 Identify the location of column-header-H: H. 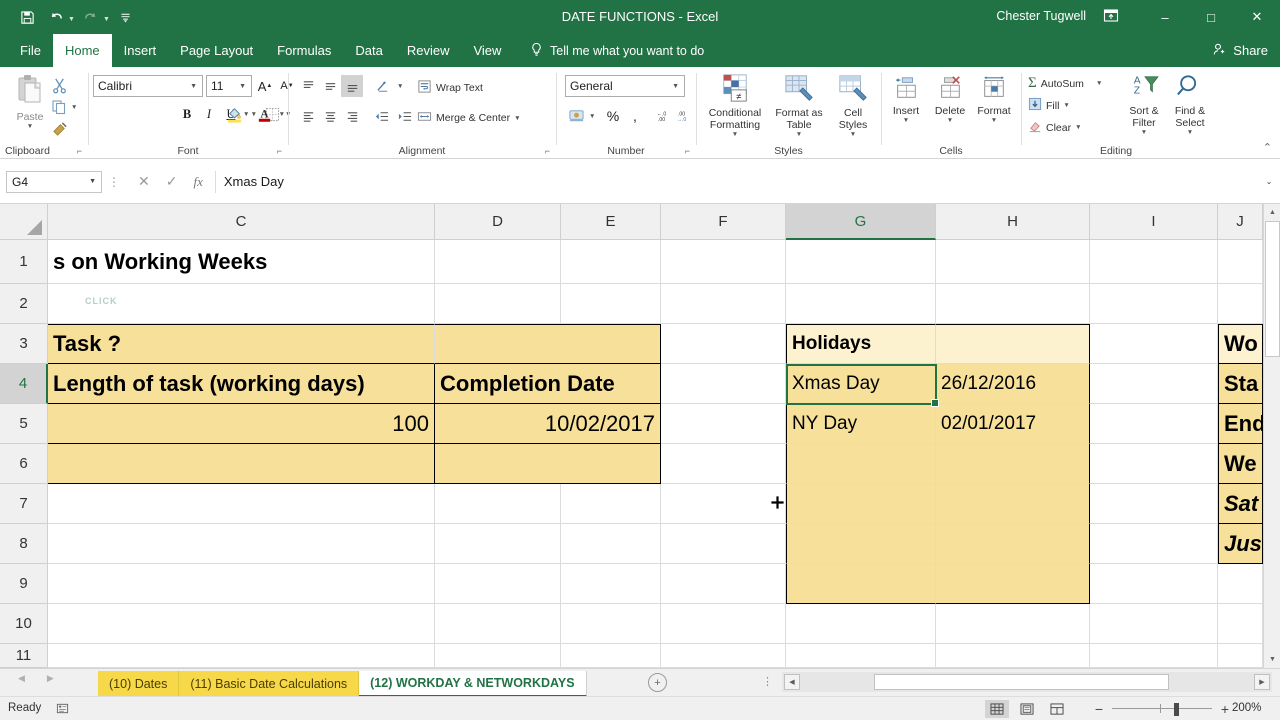
(1013, 222).